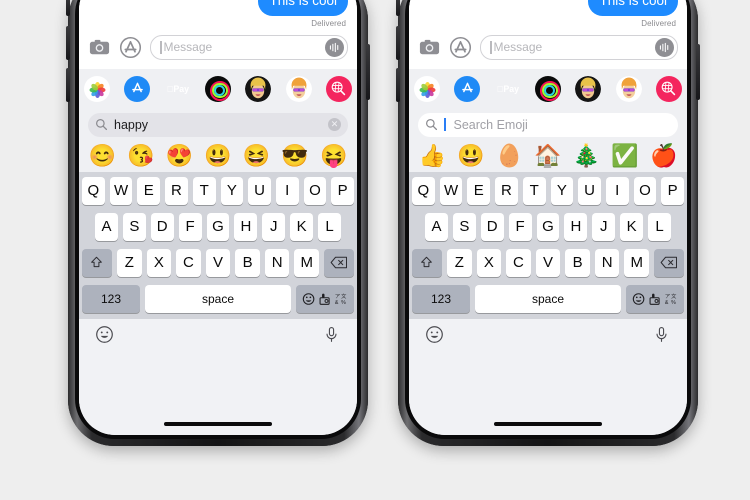 Image resolution: width=750 pixels, height=500 pixels. I want to click on key-T: T, so click(534, 190).